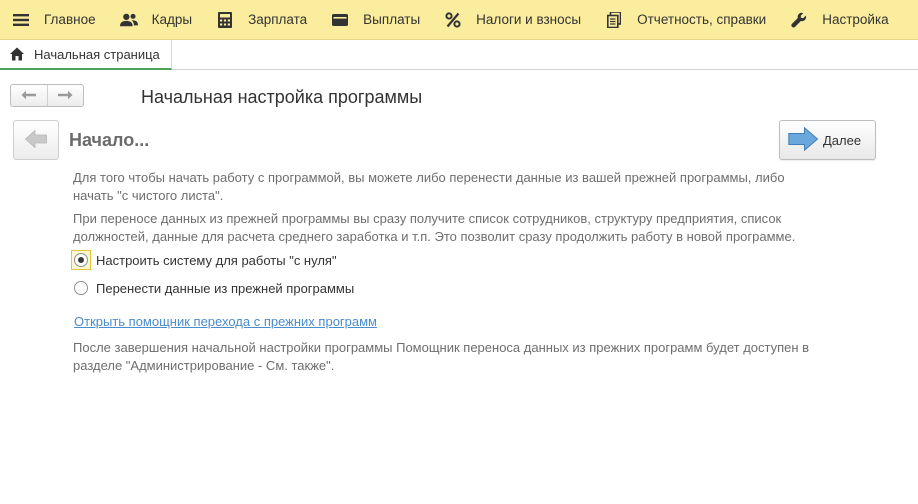 Image resolution: width=918 pixels, height=504 pixels. Describe the element at coordinates (459, 55) in the screenshot. I see `tab-bar: Начальная страница` at that location.